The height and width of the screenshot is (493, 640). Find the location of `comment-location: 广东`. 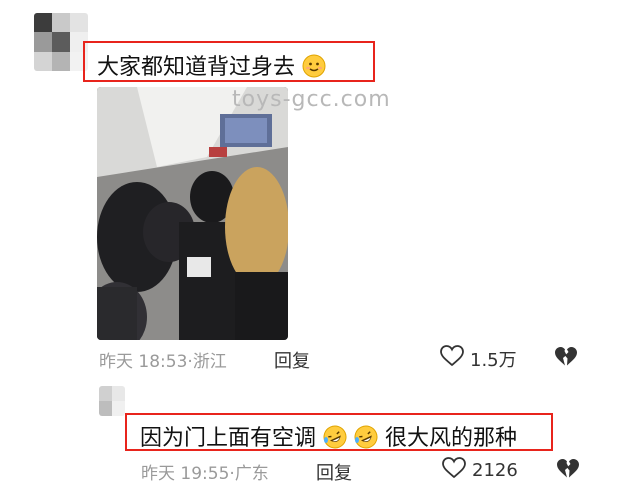

comment-location: 广东 is located at coordinates (251, 474).